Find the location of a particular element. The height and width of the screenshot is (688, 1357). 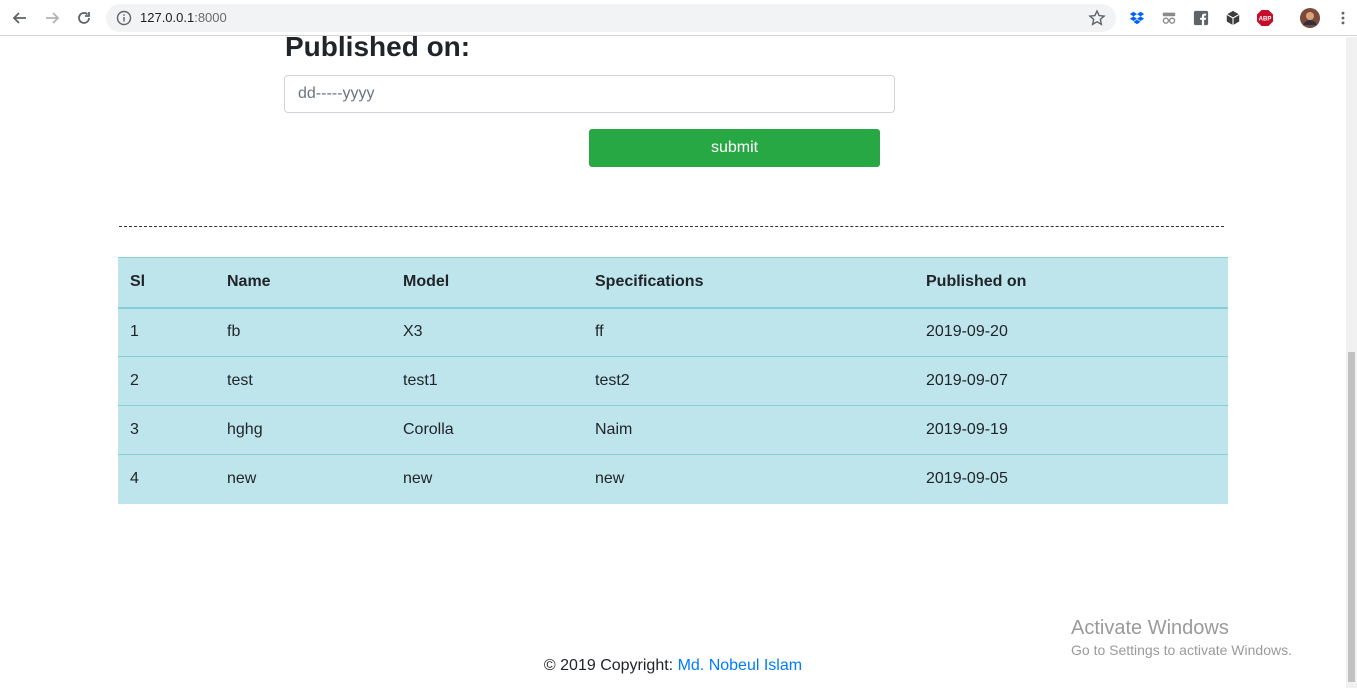

forward-arrow-icon is located at coordinates (52, 18).